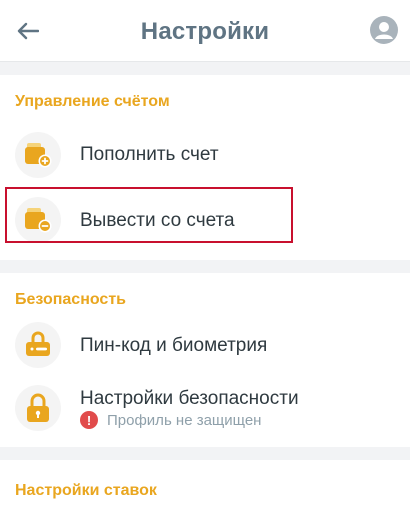 Image resolution: width=410 pixels, height=515 pixels. I want to click on withdraw-label: Вывести со счета, so click(157, 220).